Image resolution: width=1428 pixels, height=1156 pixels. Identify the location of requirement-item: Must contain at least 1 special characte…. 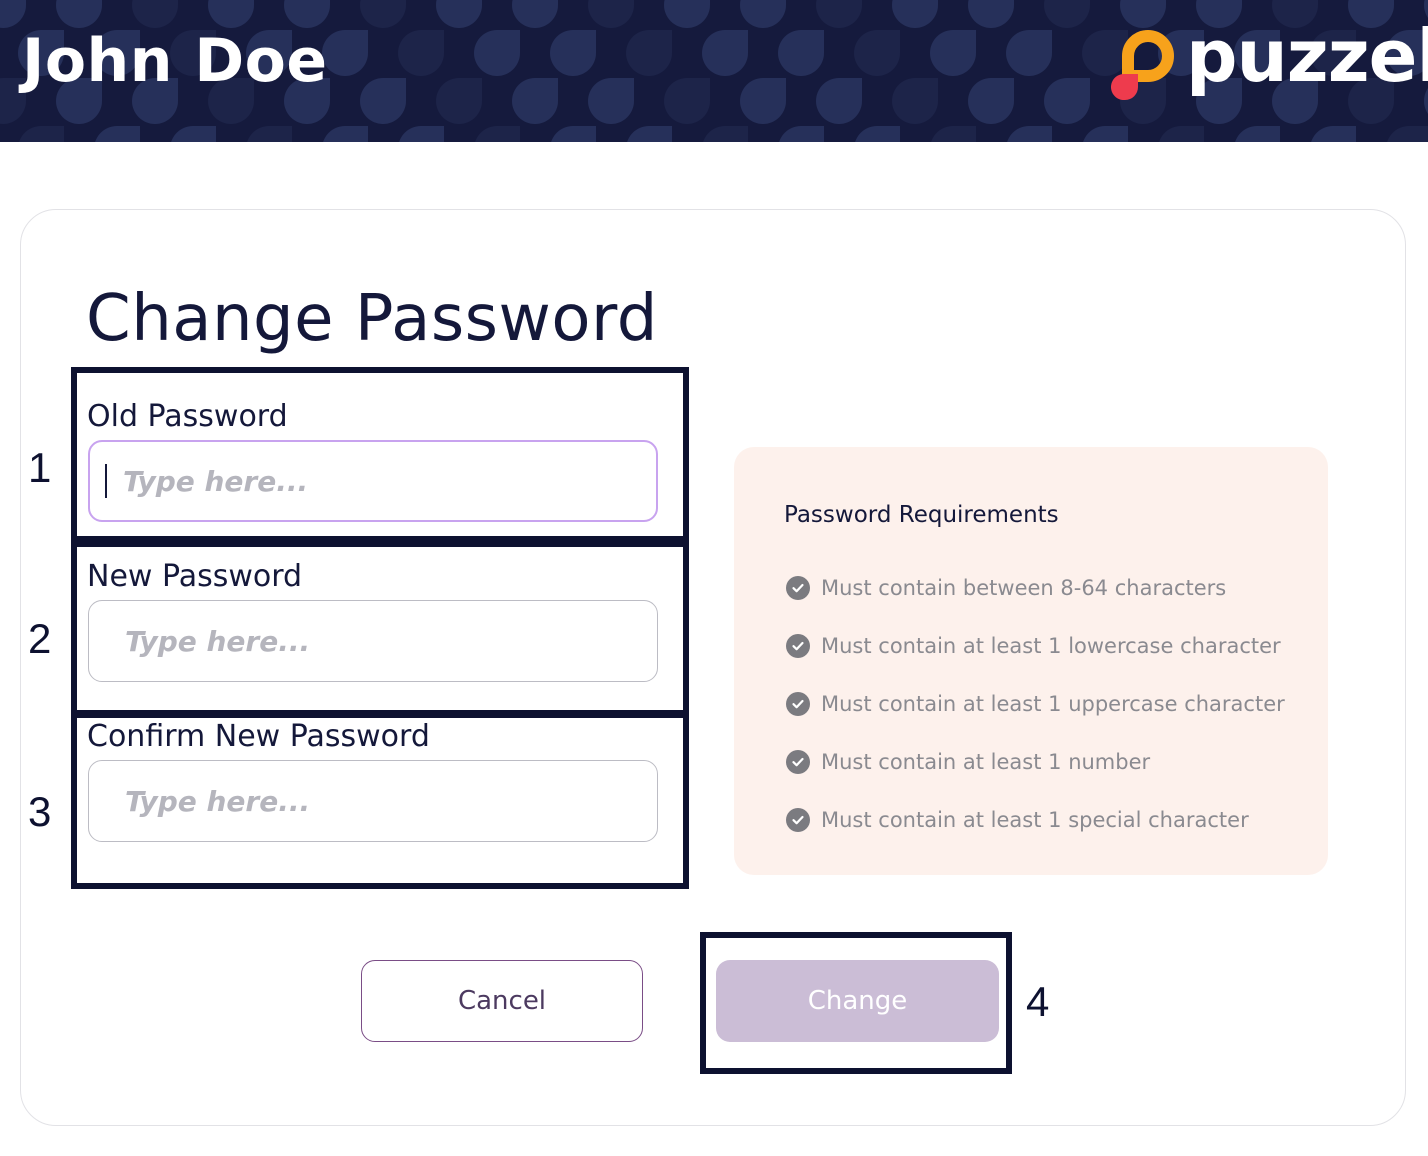
(1017, 820).